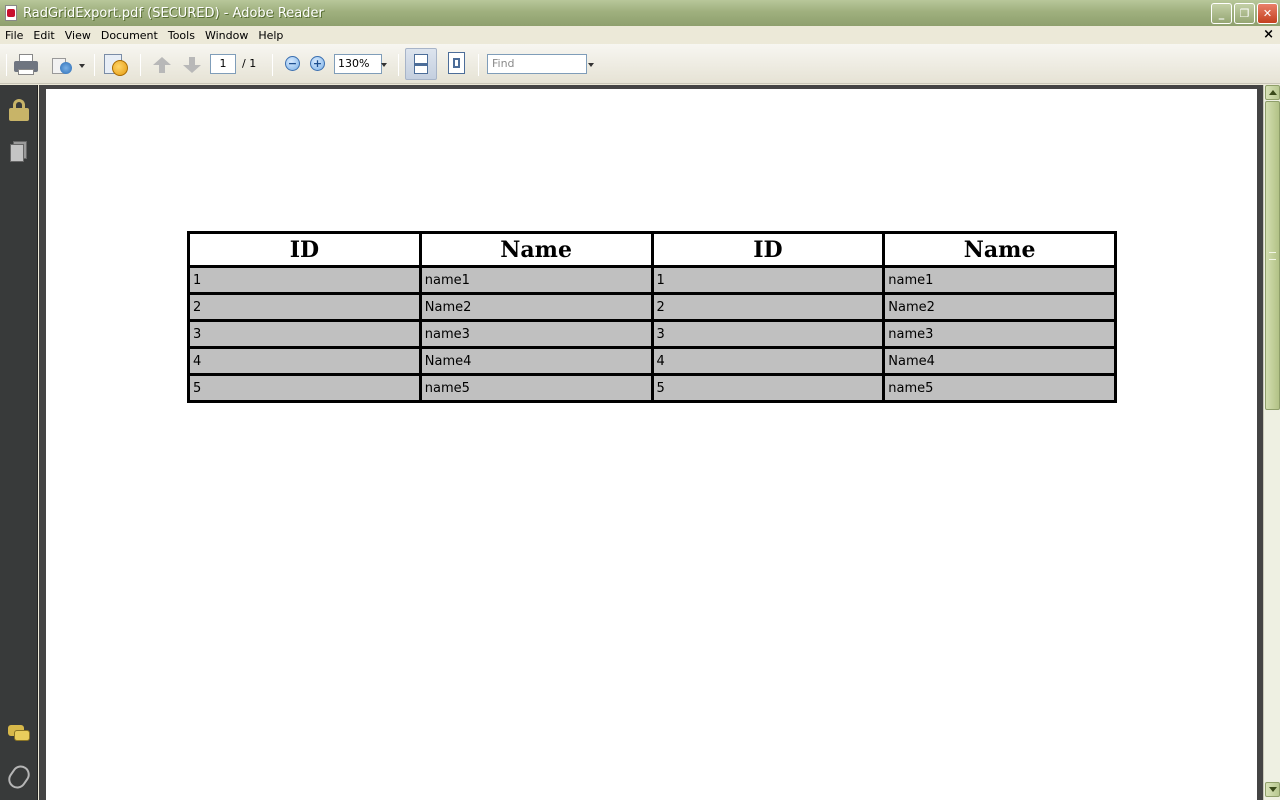 This screenshot has height=800, width=1280. I want to click on lock-icon, so click(19, 110).